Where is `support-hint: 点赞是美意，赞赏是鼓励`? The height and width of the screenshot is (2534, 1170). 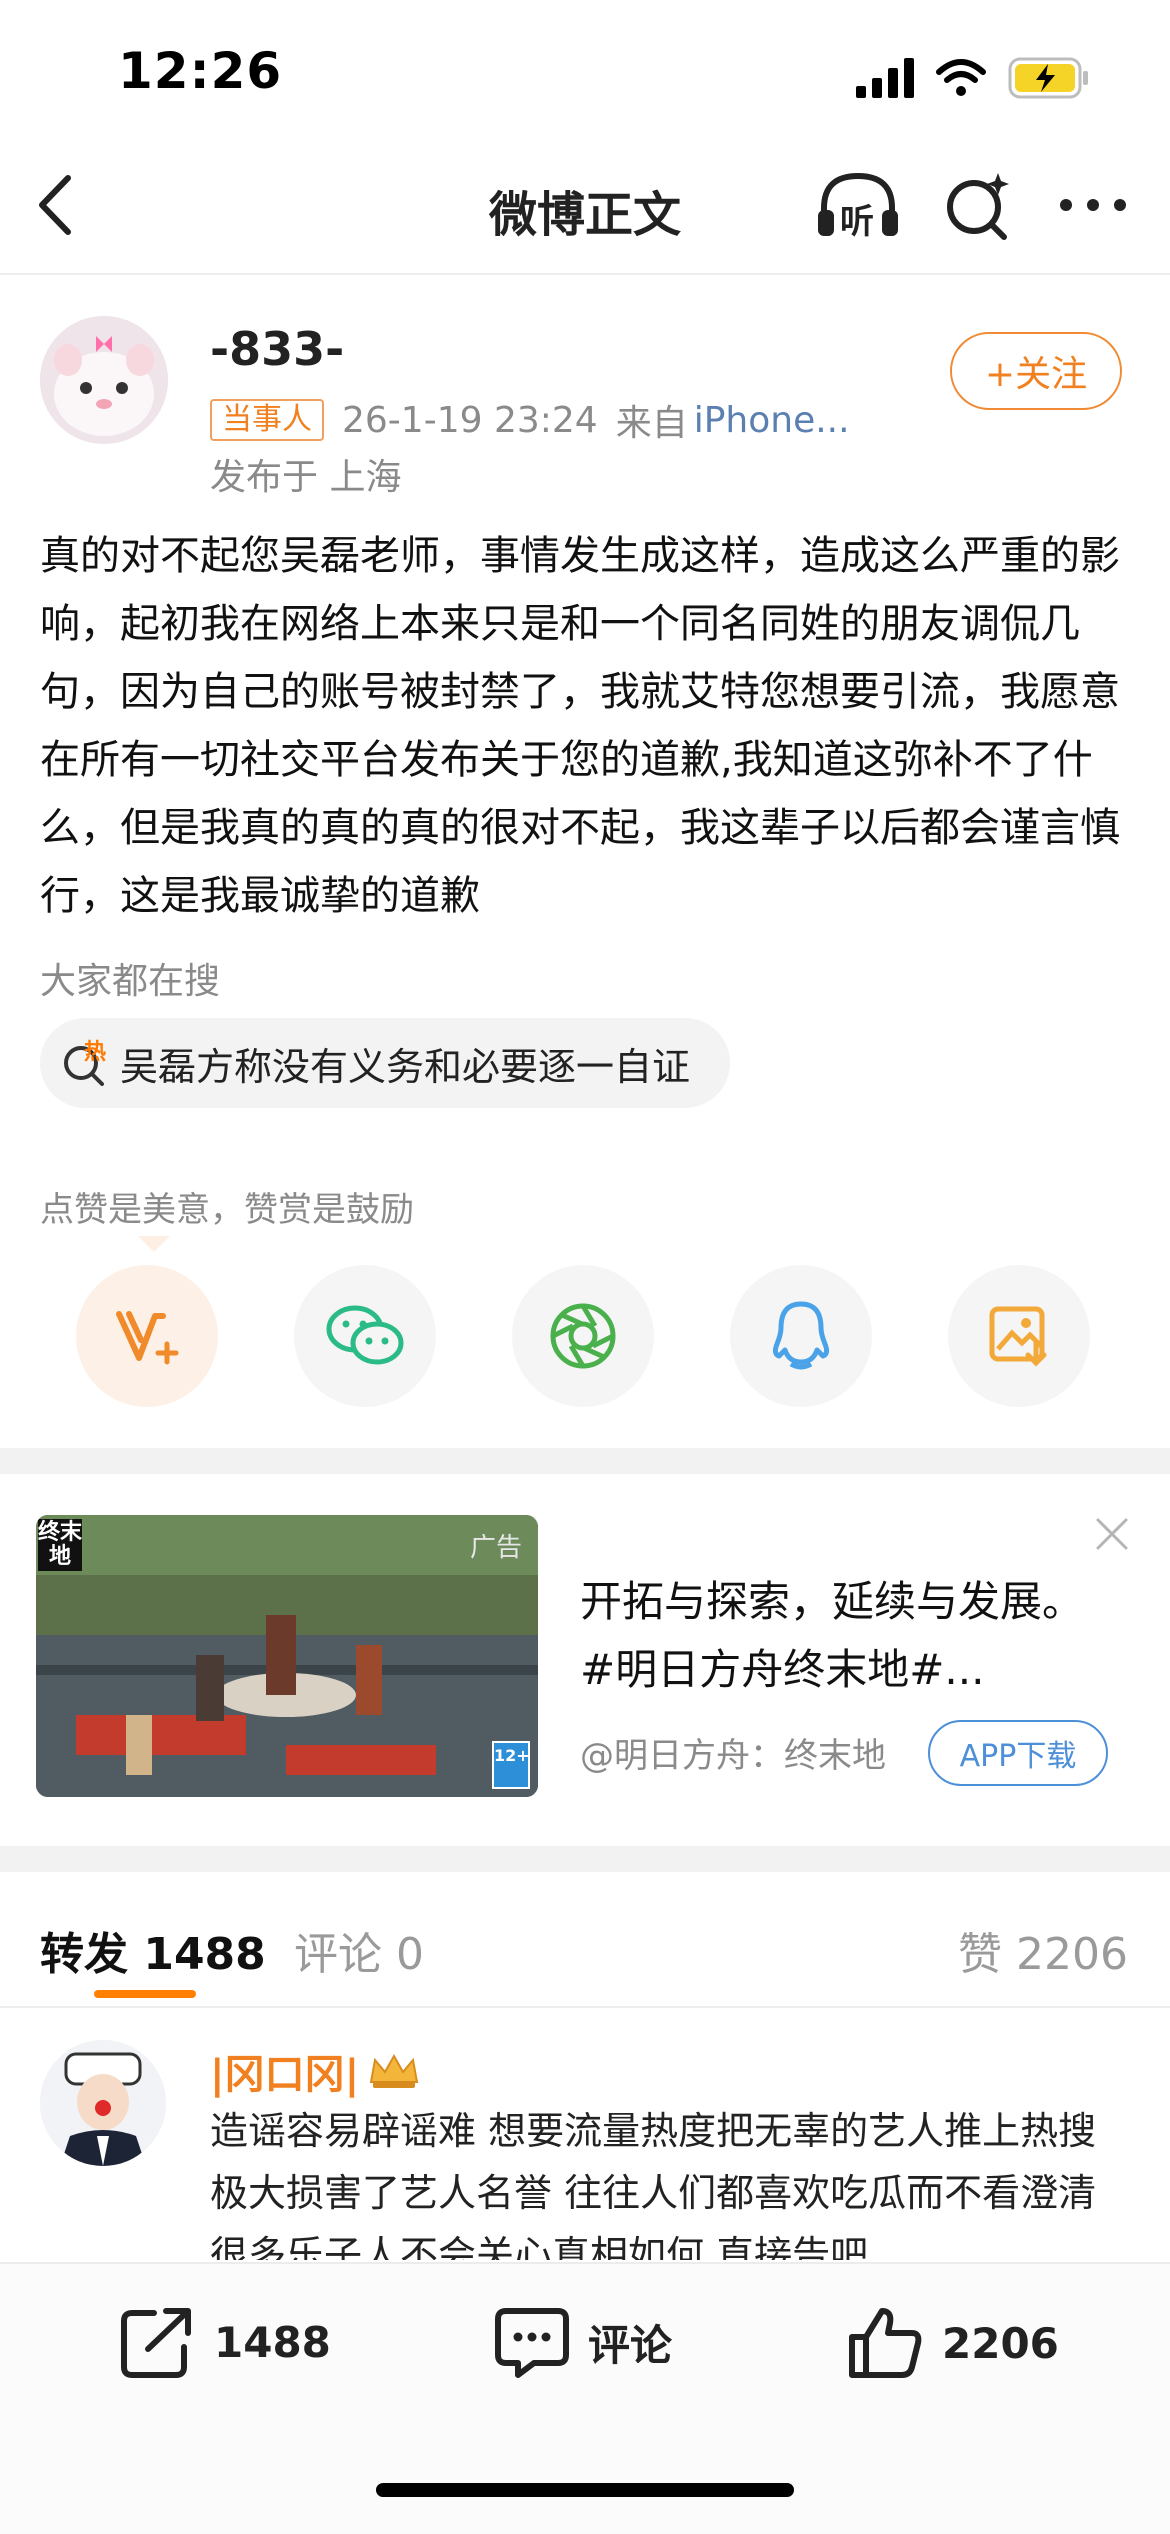 support-hint: 点赞是美意，赞赏是鼓励 is located at coordinates (227, 1210).